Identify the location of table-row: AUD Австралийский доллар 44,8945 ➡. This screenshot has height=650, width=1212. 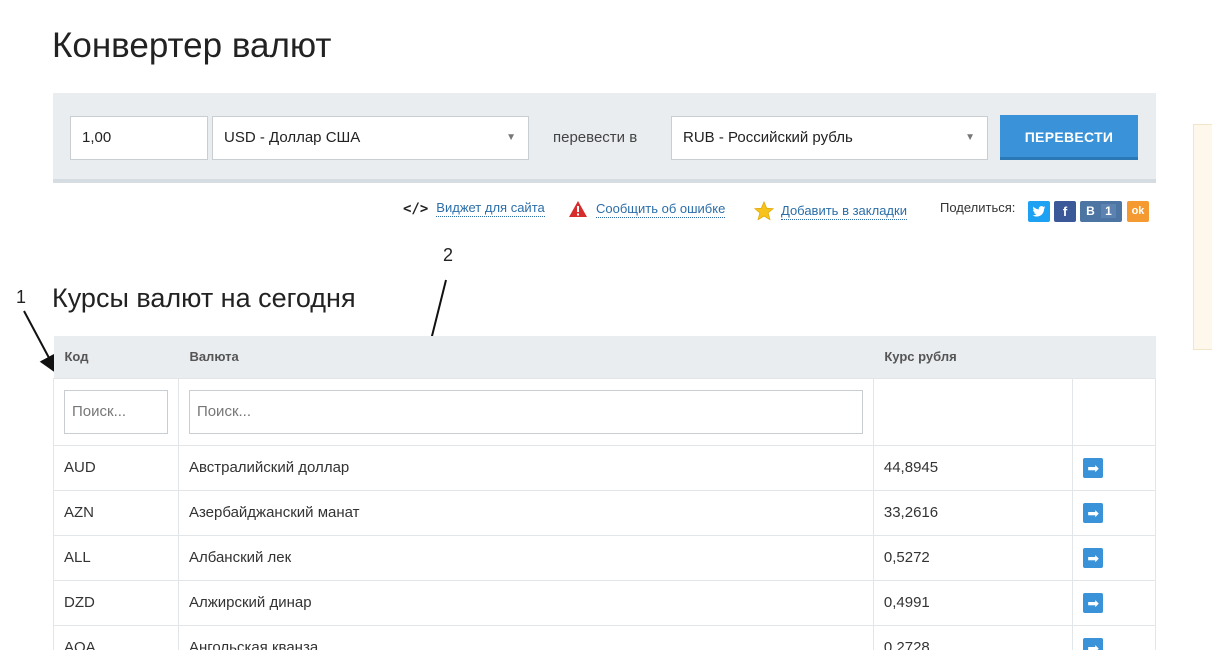
(604, 467).